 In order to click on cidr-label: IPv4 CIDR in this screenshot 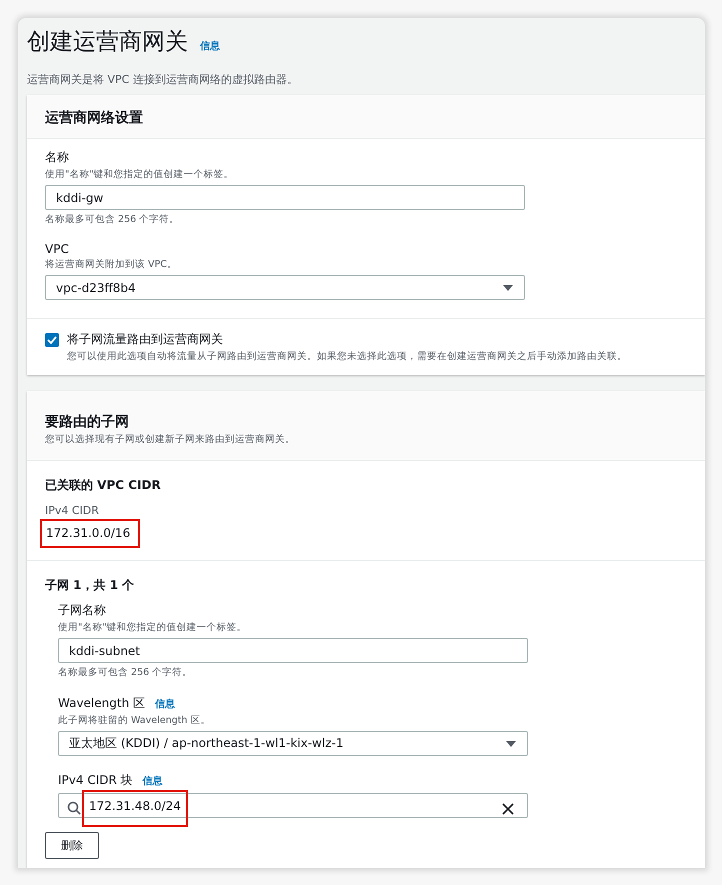, I will do `click(72, 510)`.